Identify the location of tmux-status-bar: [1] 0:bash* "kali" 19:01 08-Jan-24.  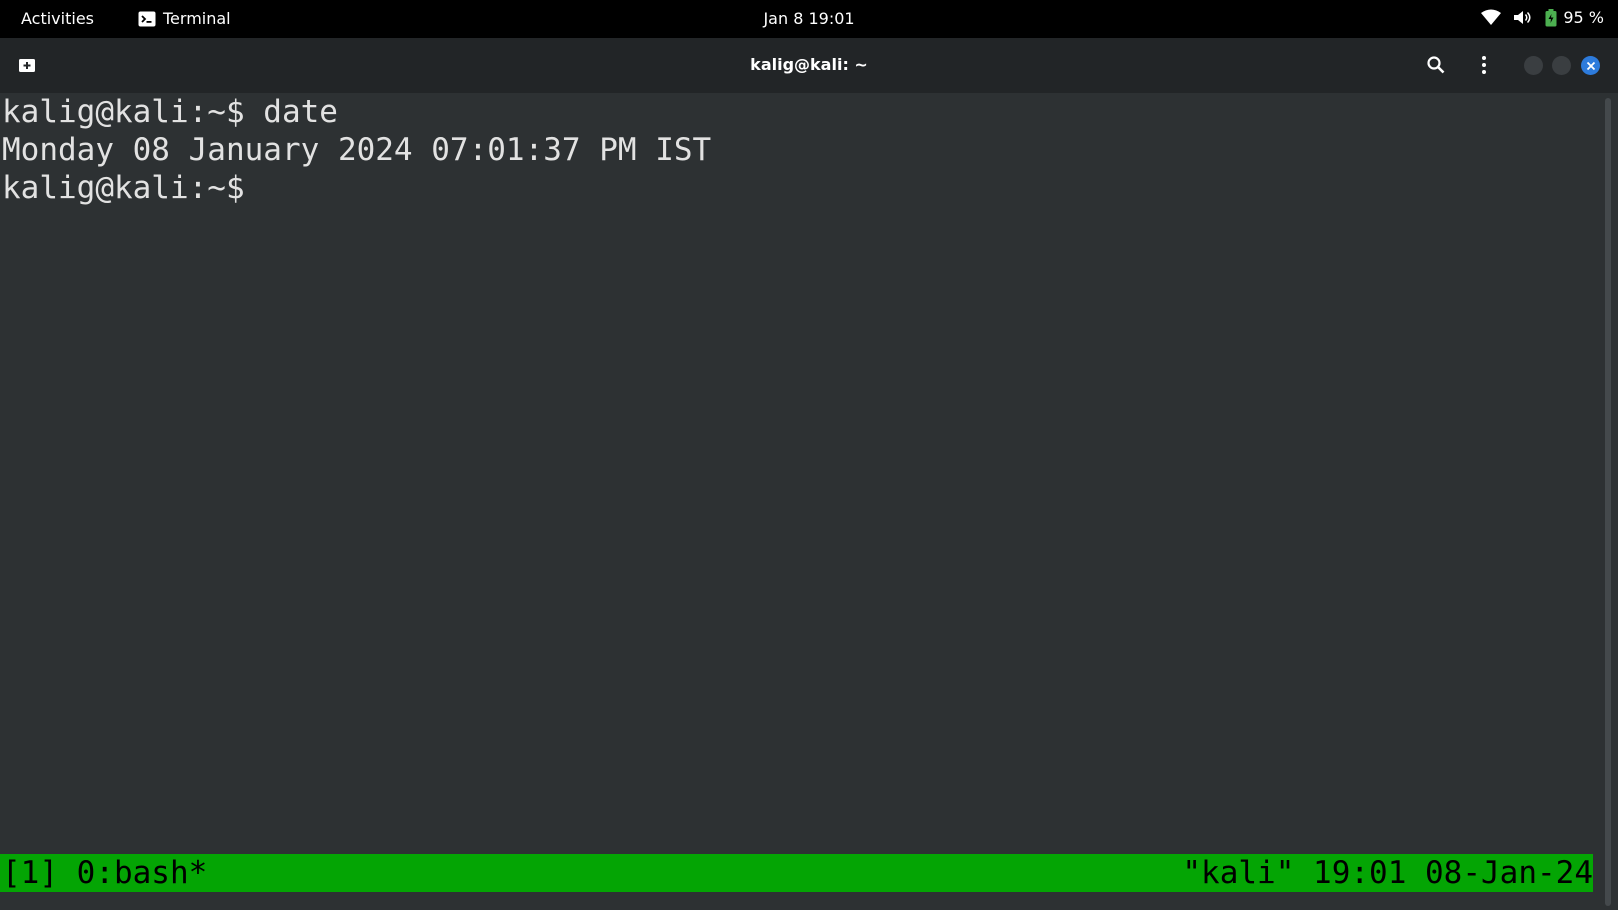
(796, 873).